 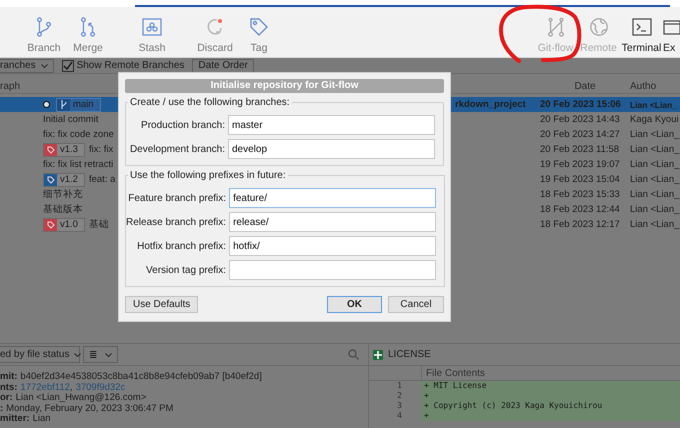 What do you see at coordinates (176, 222) in the screenshot?
I see `field-label: Release branch prefix:` at bounding box center [176, 222].